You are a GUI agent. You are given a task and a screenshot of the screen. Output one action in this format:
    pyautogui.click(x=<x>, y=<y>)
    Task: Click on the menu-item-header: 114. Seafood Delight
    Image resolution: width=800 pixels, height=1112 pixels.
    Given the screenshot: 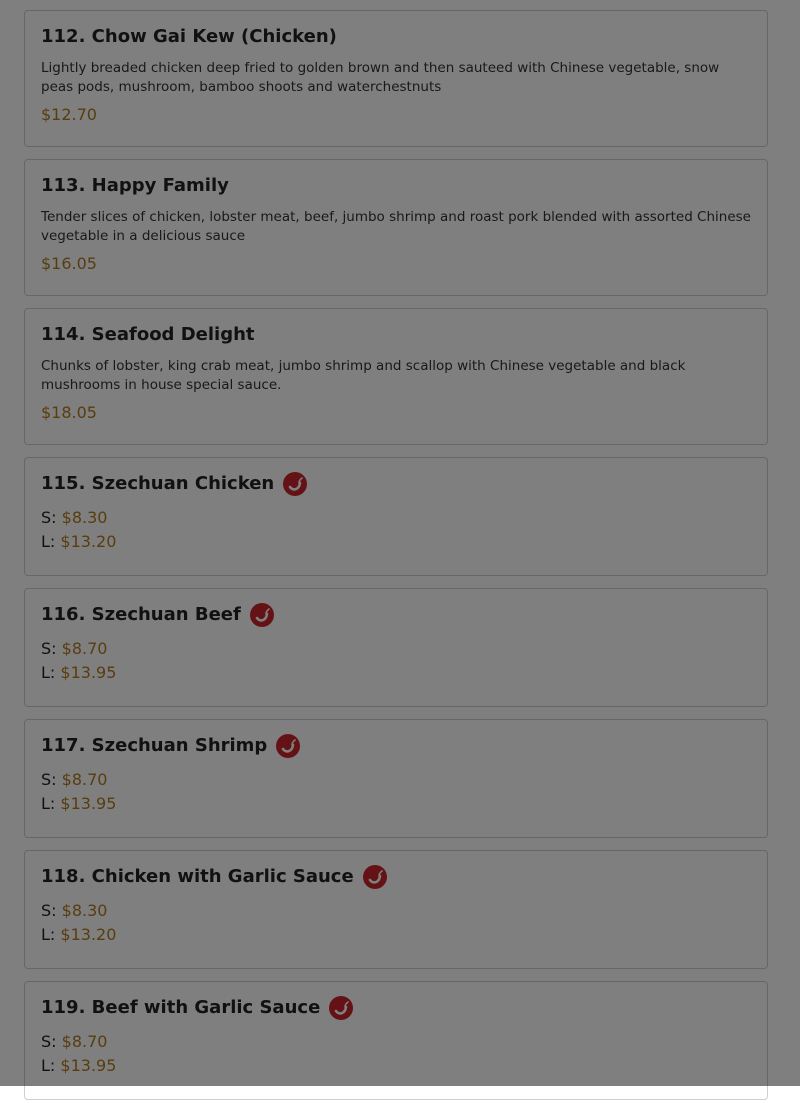 What is the action you would take?
    pyautogui.click(x=396, y=335)
    